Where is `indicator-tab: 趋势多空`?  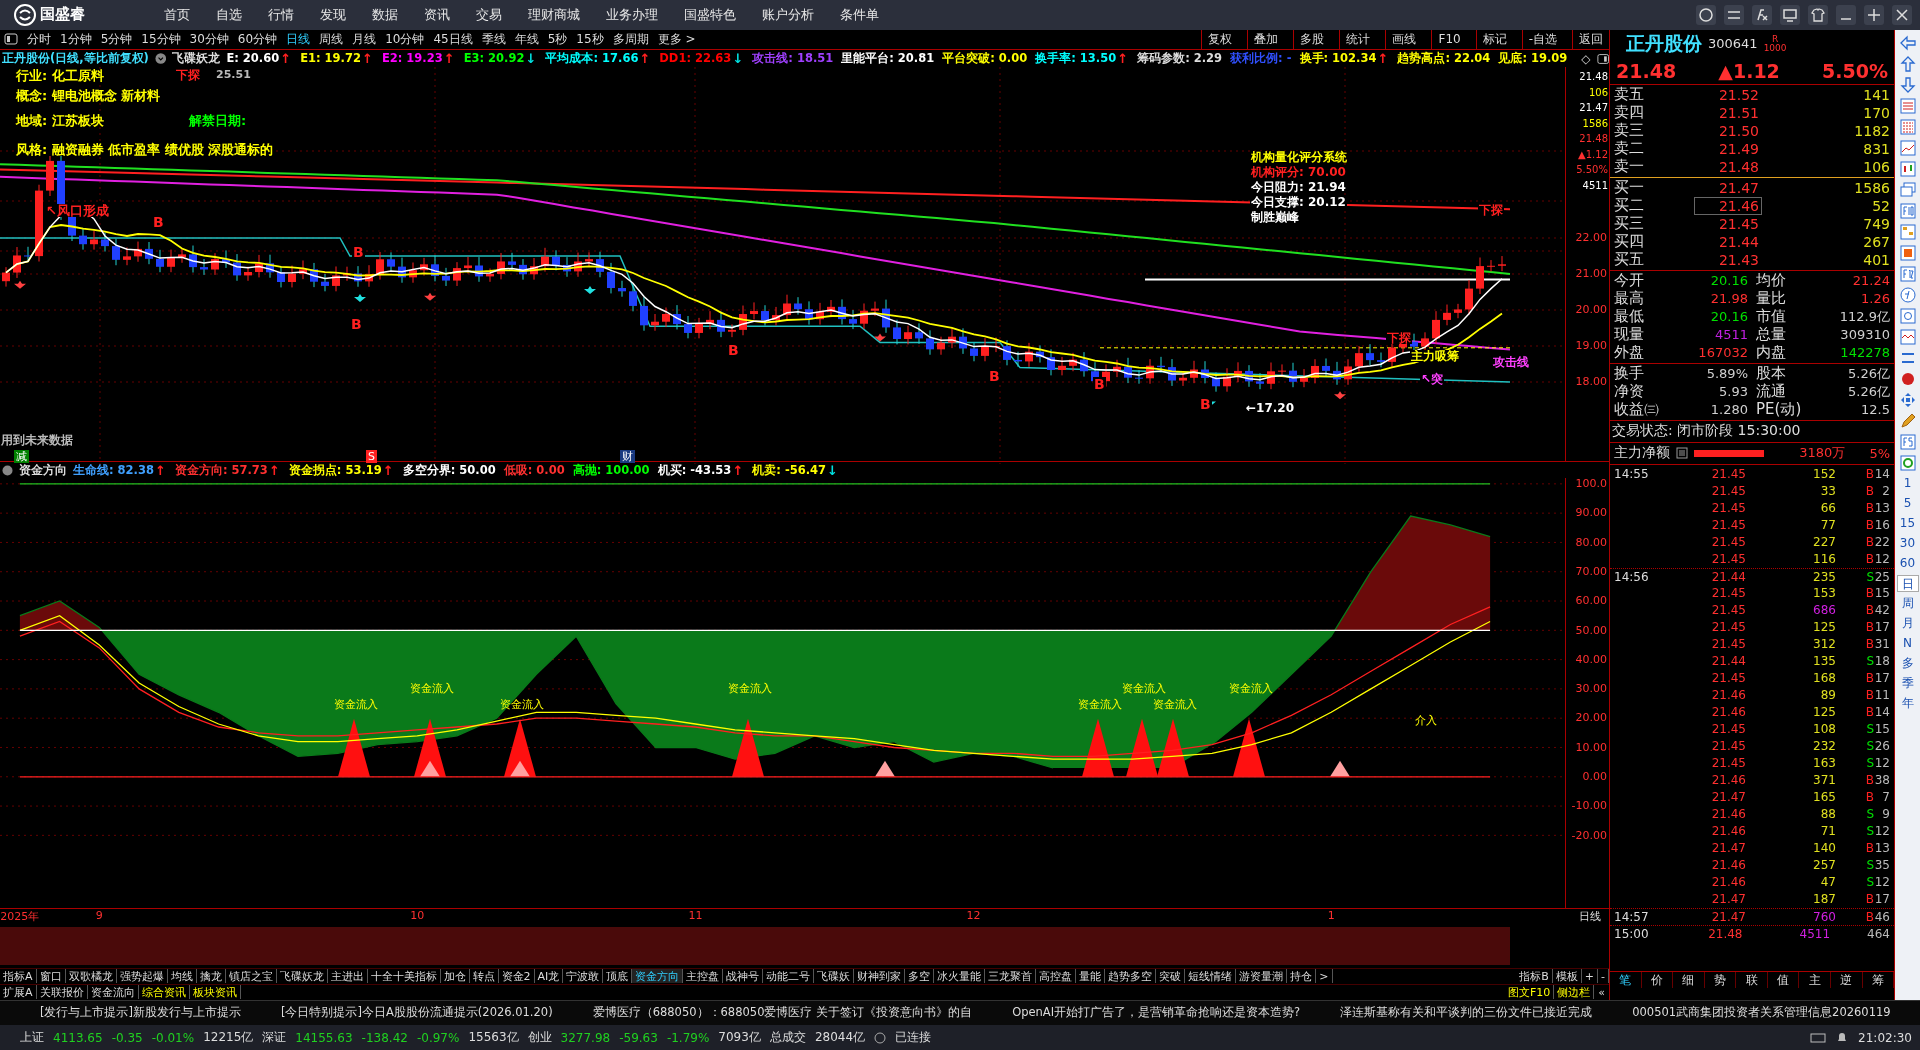
indicator-tab: 趋势多空 is located at coordinates (1131, 976).